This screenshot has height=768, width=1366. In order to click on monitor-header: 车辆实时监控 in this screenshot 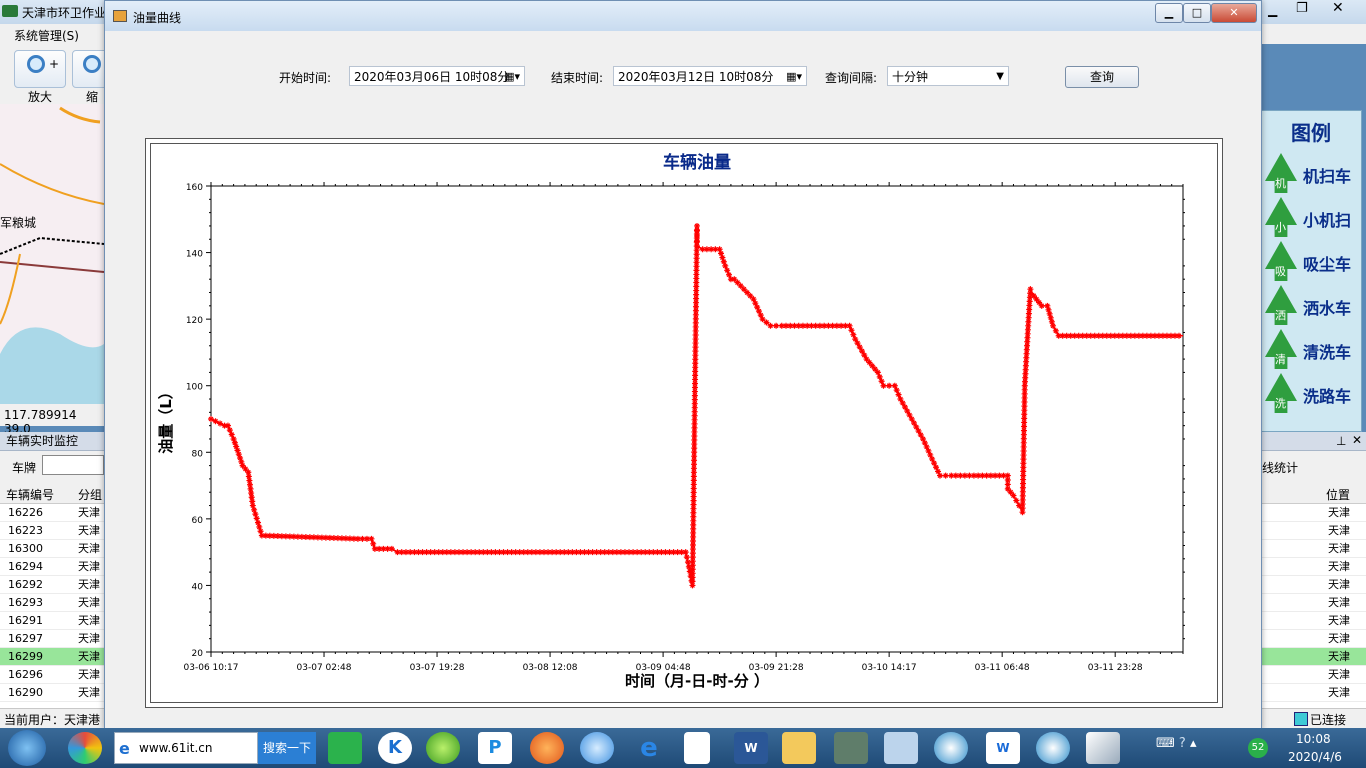, I will do `click(52, 441)`.